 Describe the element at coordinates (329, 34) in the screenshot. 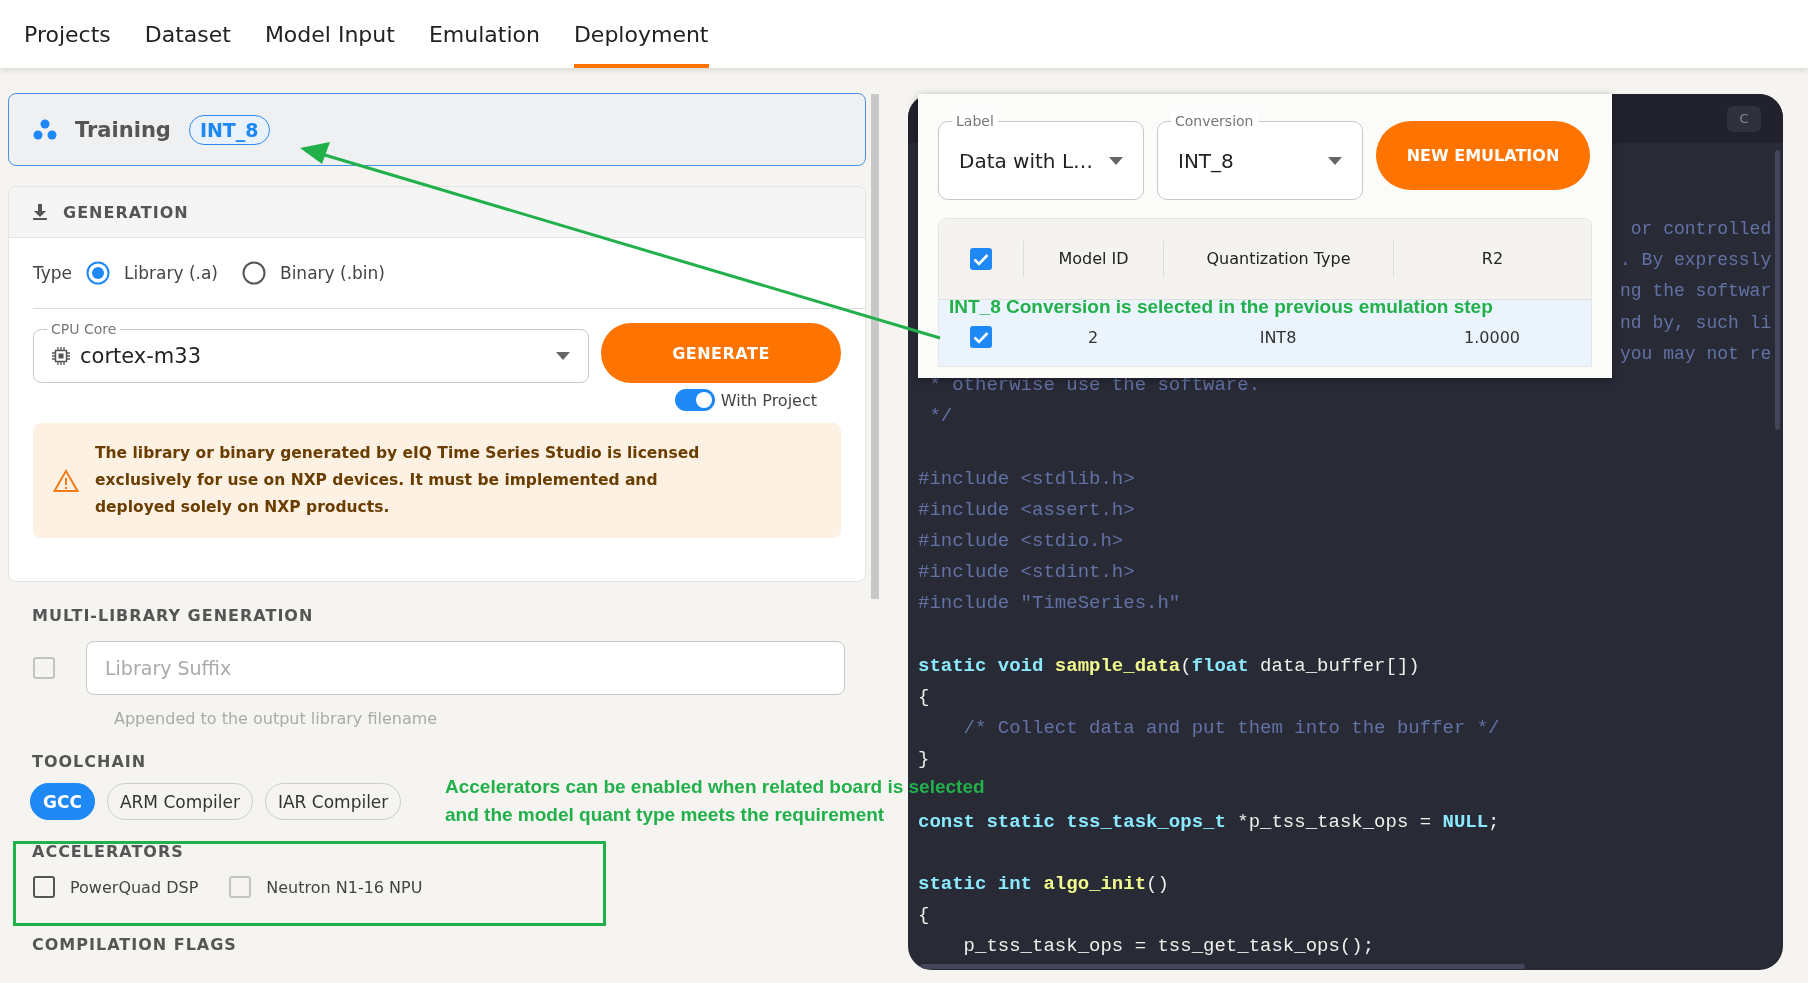

I see `nav-tab: Model Input` at that location.